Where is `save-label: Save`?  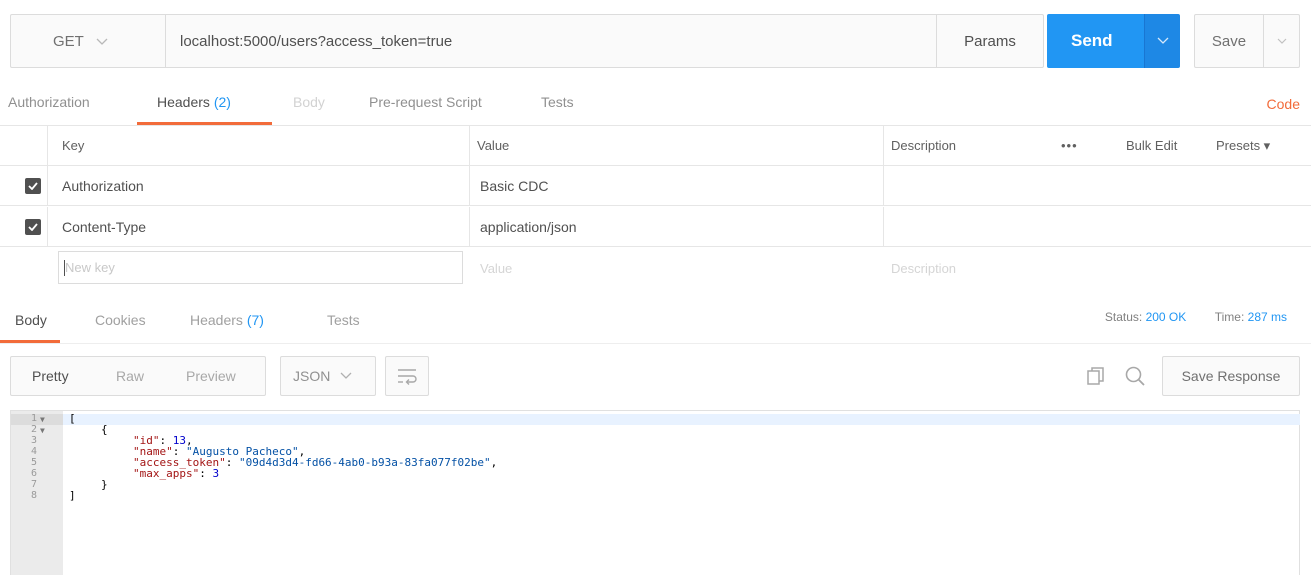
save-label: Save is located at coordinates (1229, 41).